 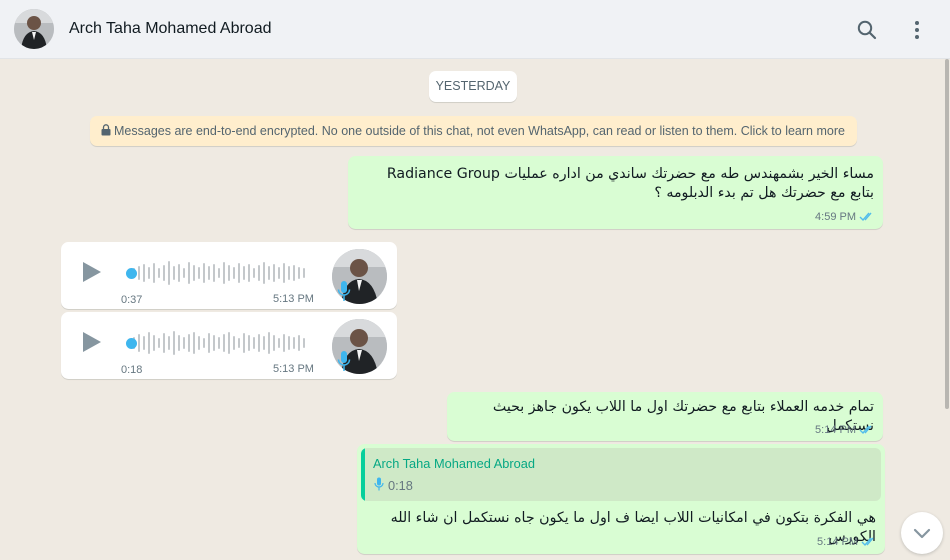 I want to click on message-text-line: بتابع مع حضرتك هل تم بدء الدبلومه ؟, so click(x=764, y=193).